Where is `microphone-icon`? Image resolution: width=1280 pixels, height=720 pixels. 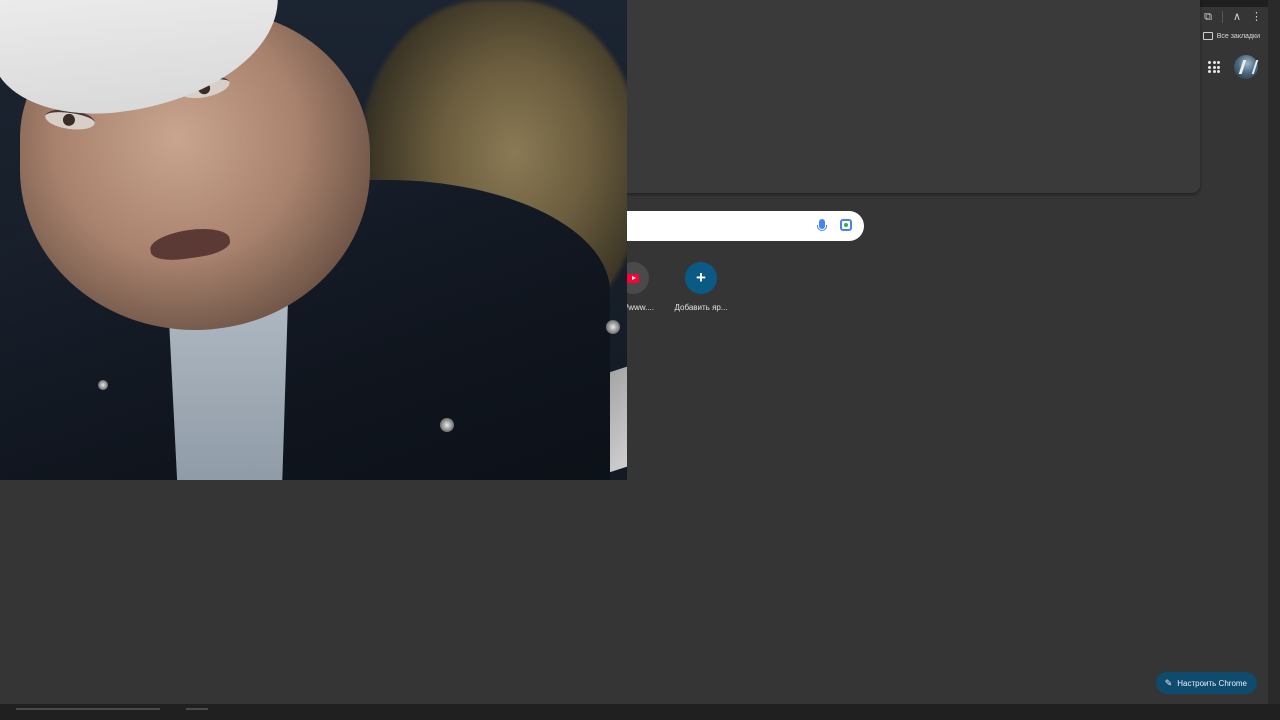 microphone-icon is located at coordinates (822, 225).